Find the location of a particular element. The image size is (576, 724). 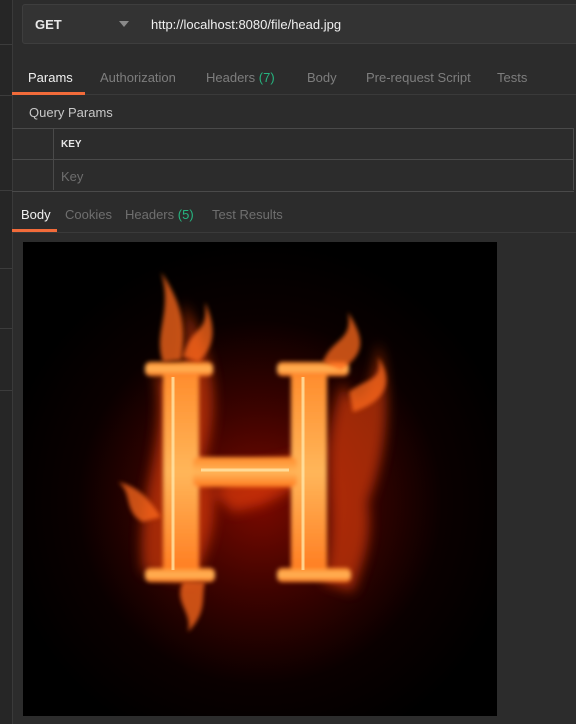

header-check-cell is located at coordinates (33, 144).